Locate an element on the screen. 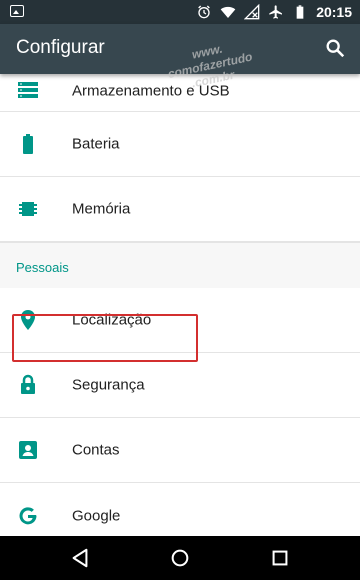 The height and width of the screenshot is (580, 360). alarm-icon is located at coordinates (204, 12).